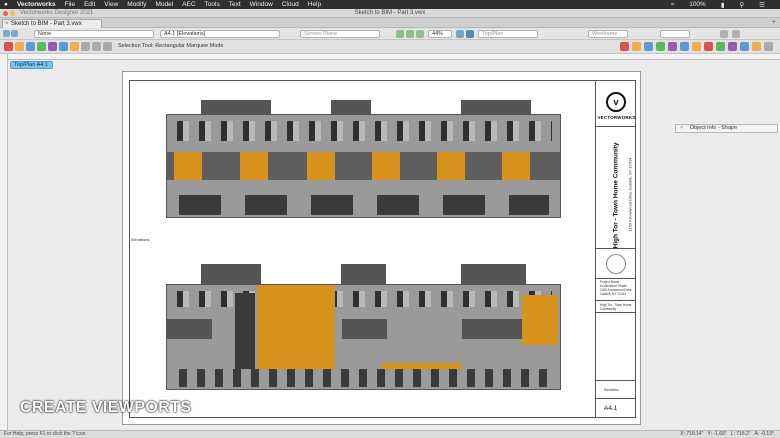 The width and height of the screenshot is (780, 438). Describe the element at coordinates (30, 46) in the screenshot. I see `snap-icon` at that location.